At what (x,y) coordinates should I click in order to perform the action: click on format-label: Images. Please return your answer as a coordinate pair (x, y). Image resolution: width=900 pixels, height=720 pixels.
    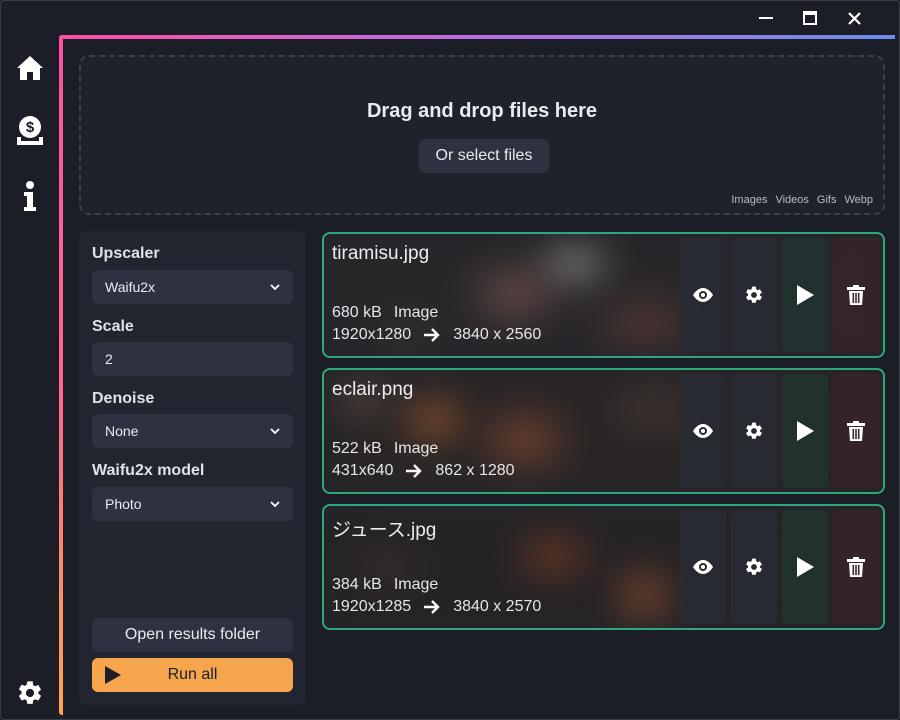
    Looking at the image, I should click on (749, 200).